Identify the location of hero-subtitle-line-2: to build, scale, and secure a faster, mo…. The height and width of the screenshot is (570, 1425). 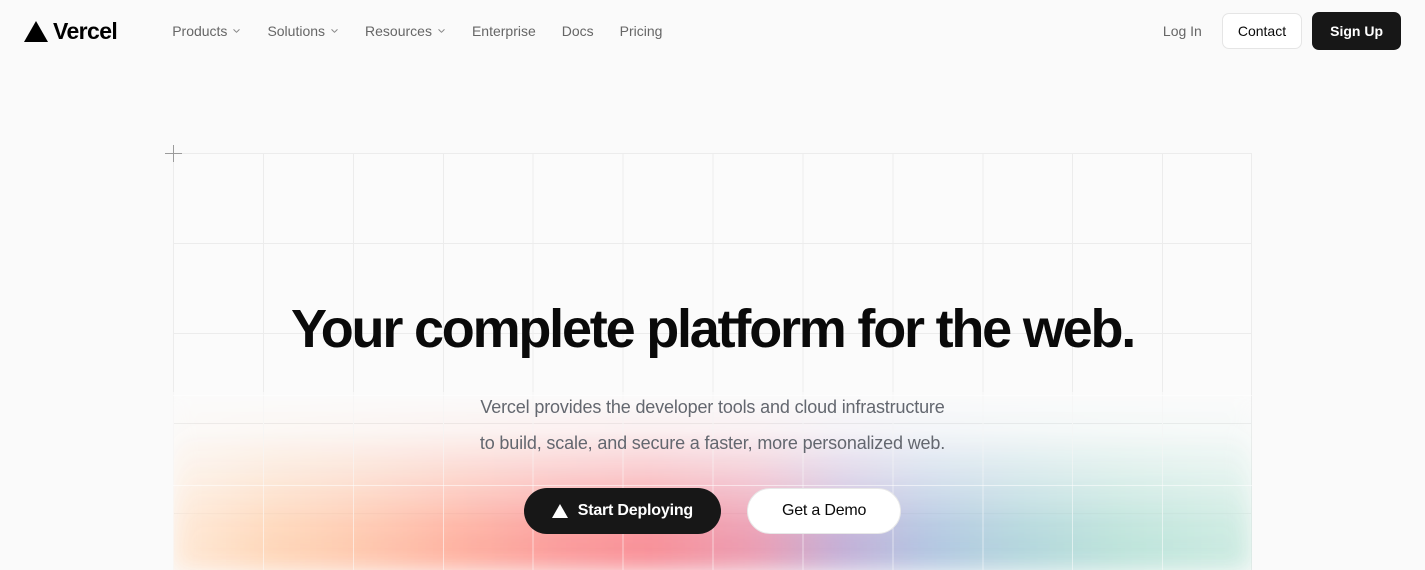
(712, 443).